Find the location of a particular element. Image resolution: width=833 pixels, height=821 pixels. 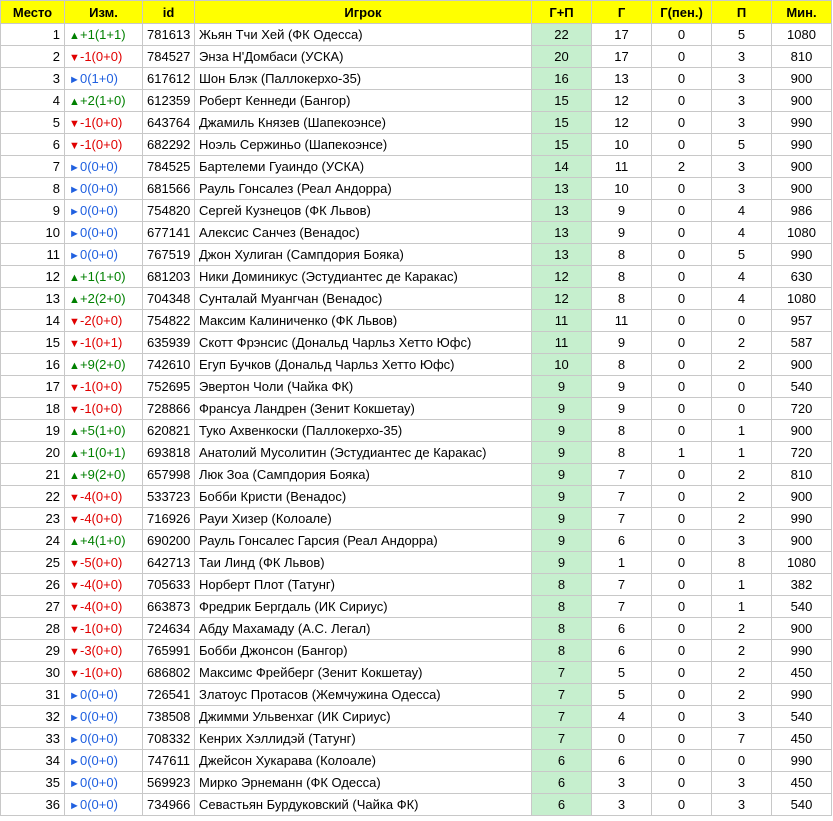

cell-change: ▼-2(0+0) is located at coordinates (103, 320).